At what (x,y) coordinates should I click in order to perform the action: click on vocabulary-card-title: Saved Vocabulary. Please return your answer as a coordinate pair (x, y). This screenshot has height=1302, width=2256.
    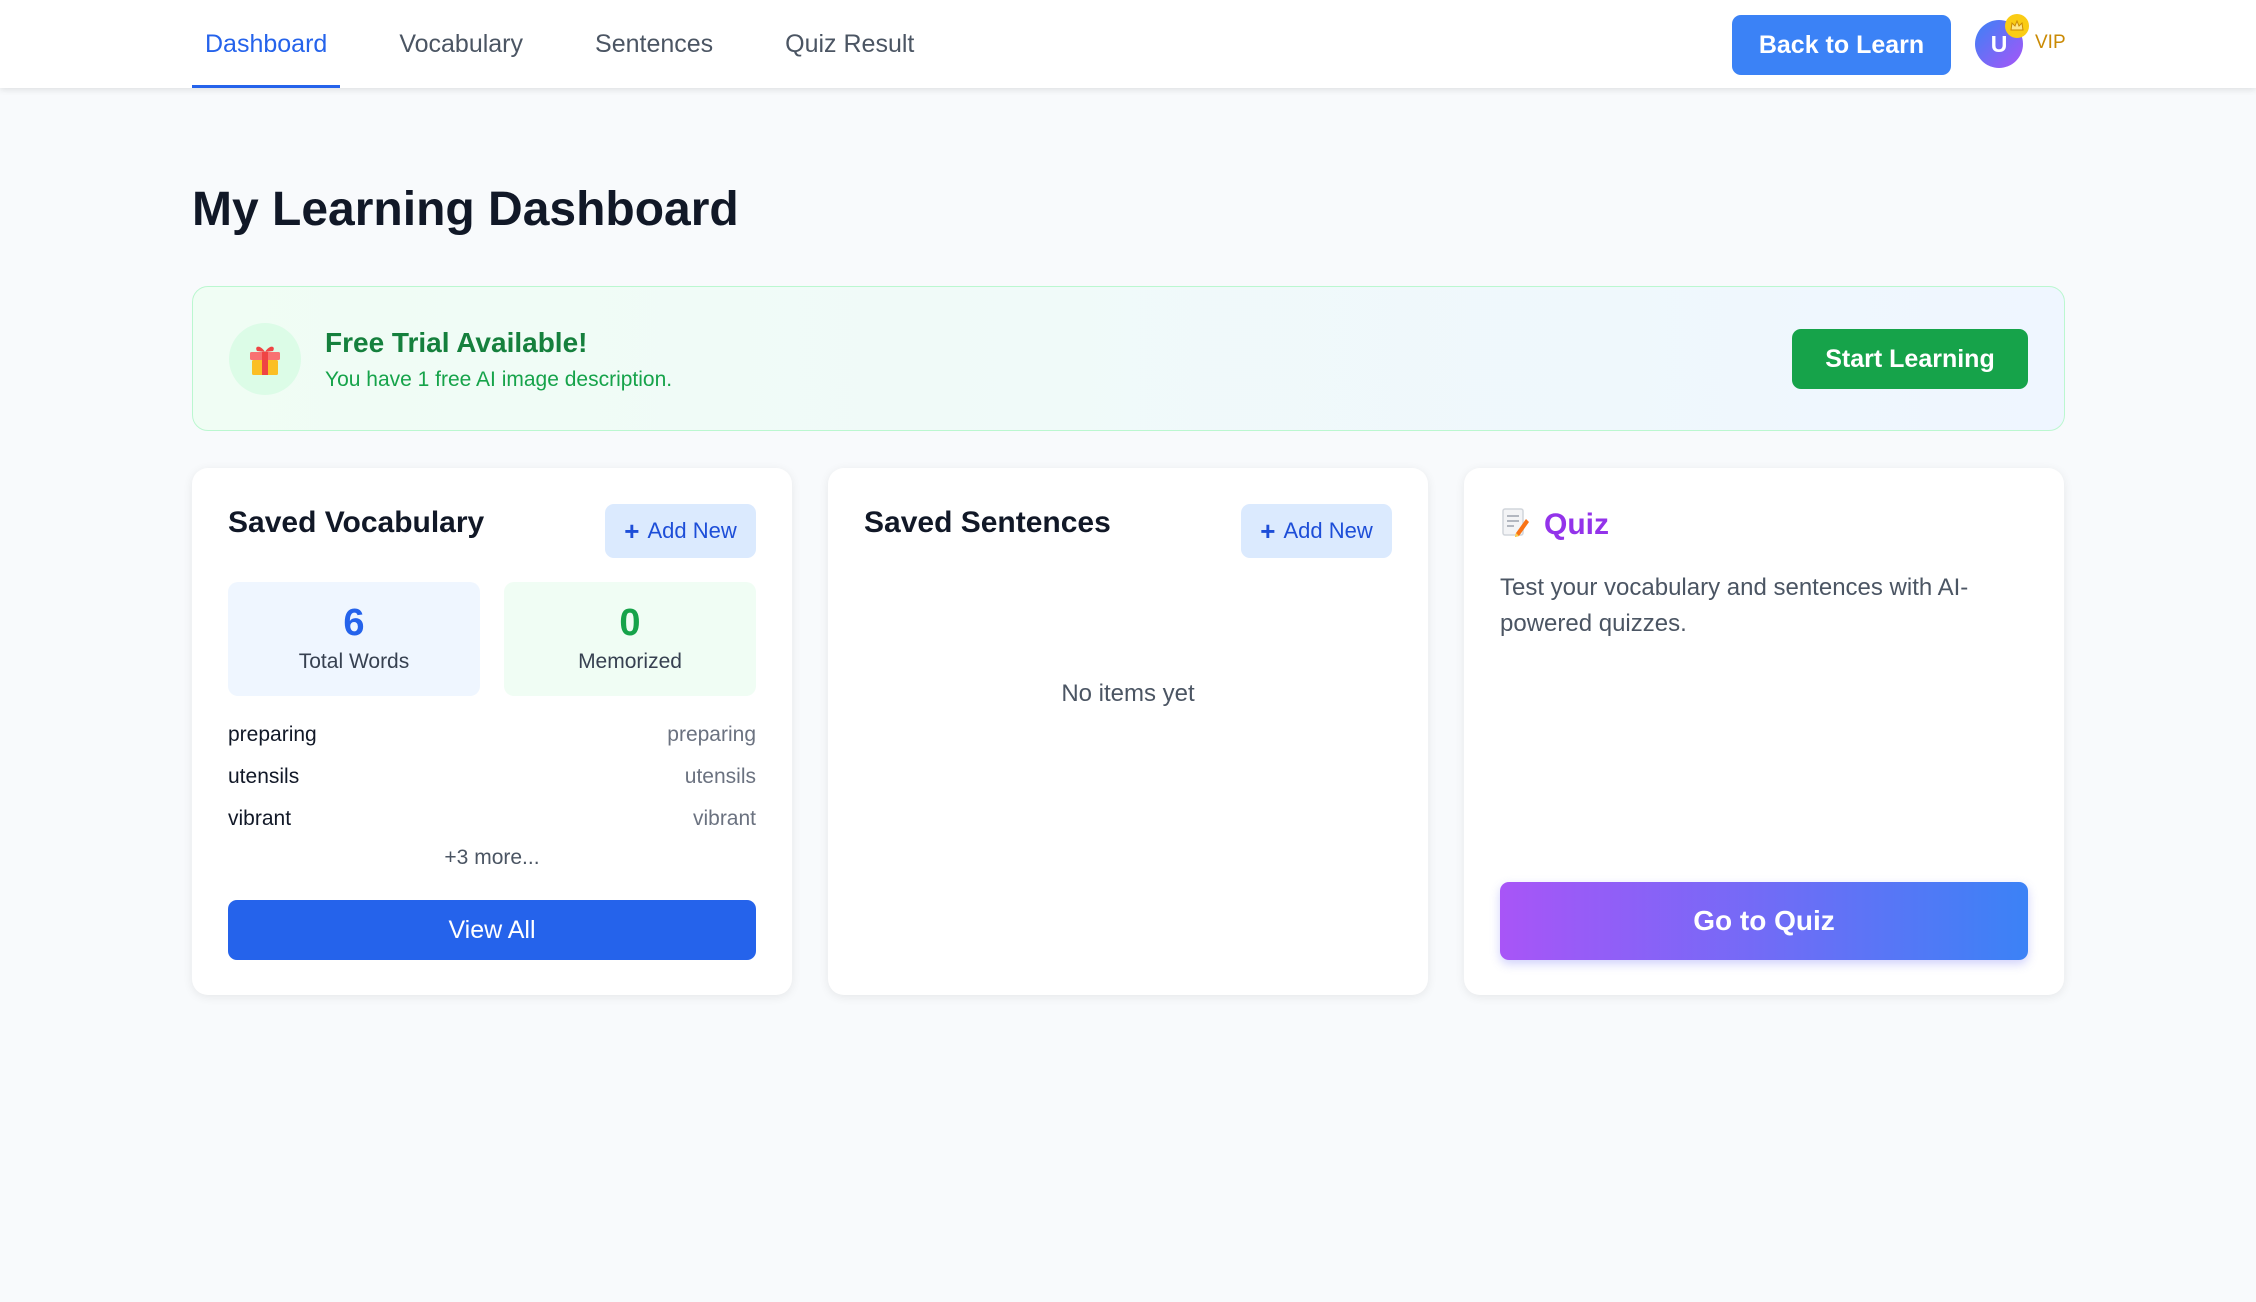
    Looking at the image, I should click on (356, 522).